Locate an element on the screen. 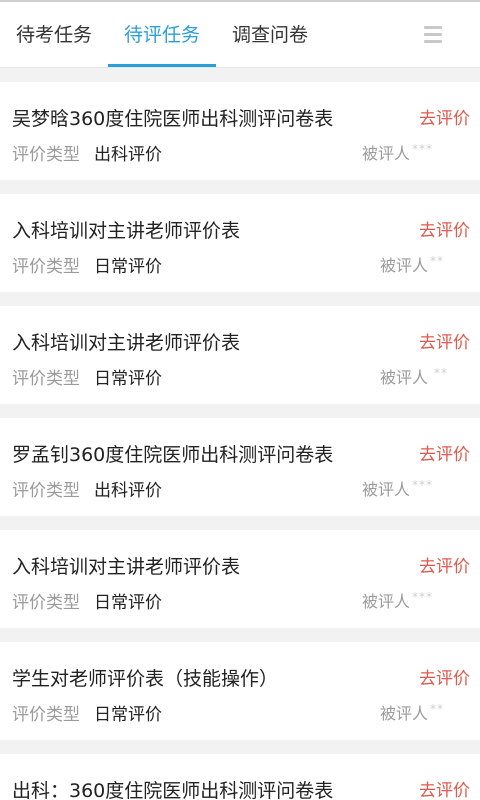 The image size is (480, 800). list-item: 学生对老师评价表（技能操作） 去评价 评价类型 日常评价 被评人 ** is located at coordinates (240, 691).